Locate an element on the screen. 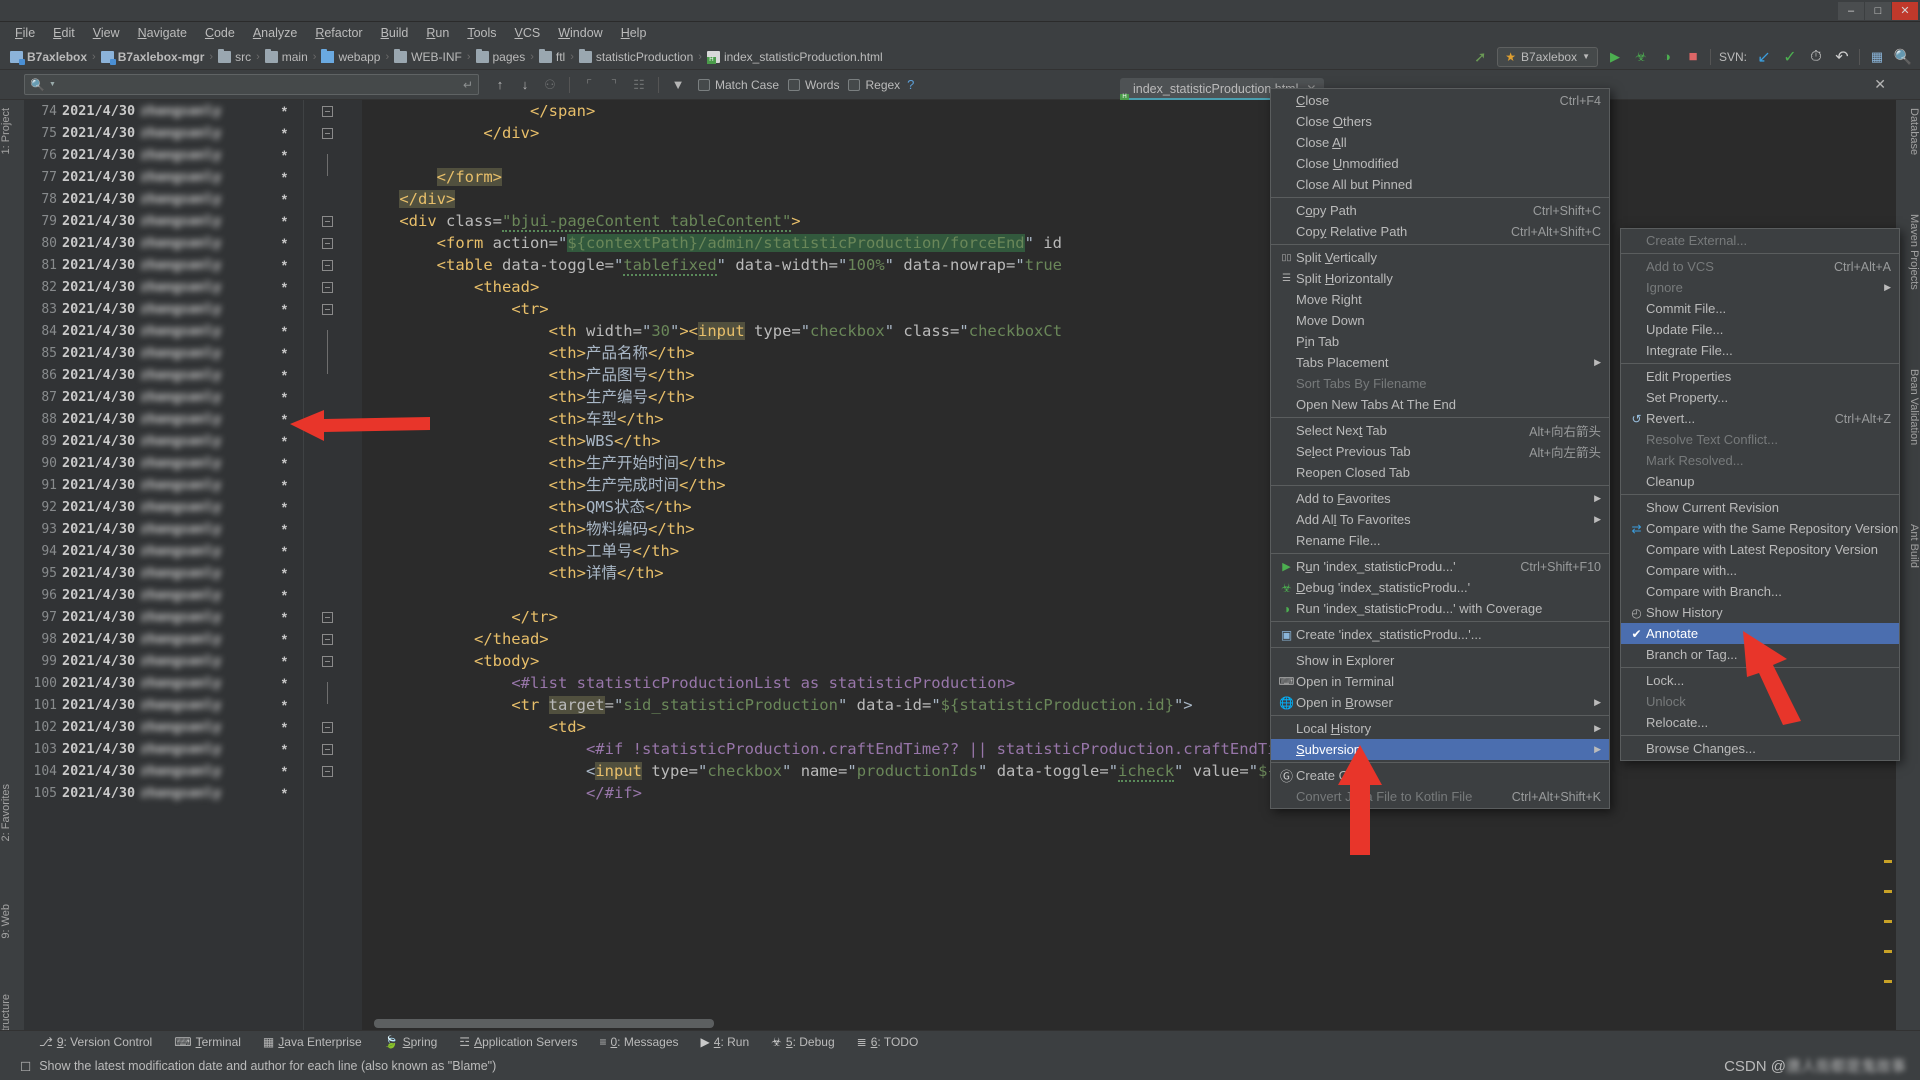 This screenshot has height=1080, width=1920. bottom-tool-java-enterprise: ▦ Java Enterprise is located at coordinates (312, 1042).